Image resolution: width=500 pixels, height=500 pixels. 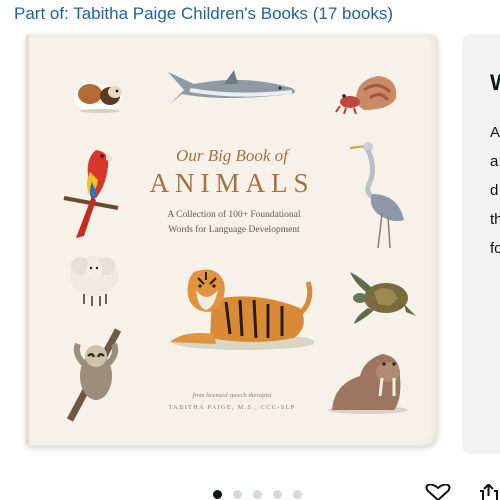 What do you see at coordinates (495, 219) in the screenshot?
I see `side-panel-line: th` at bounding box center [495, 219].